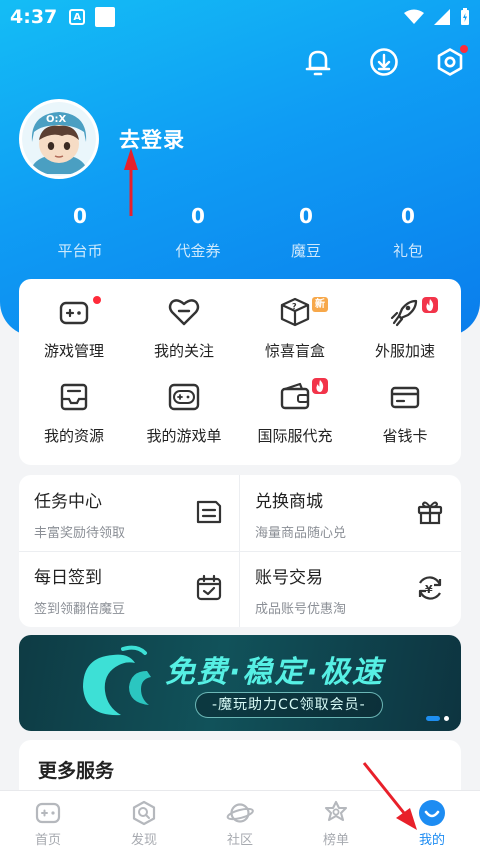 This screenshot has width=480, height=855. I want to click on grid-item-overseas-boost: 外服加速, so click(405, 319).